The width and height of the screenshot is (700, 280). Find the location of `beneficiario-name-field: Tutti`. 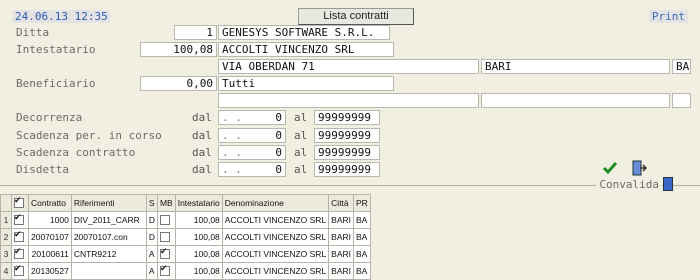

beneficiario-name-field: Tutti is located at coordinates (306, 83).